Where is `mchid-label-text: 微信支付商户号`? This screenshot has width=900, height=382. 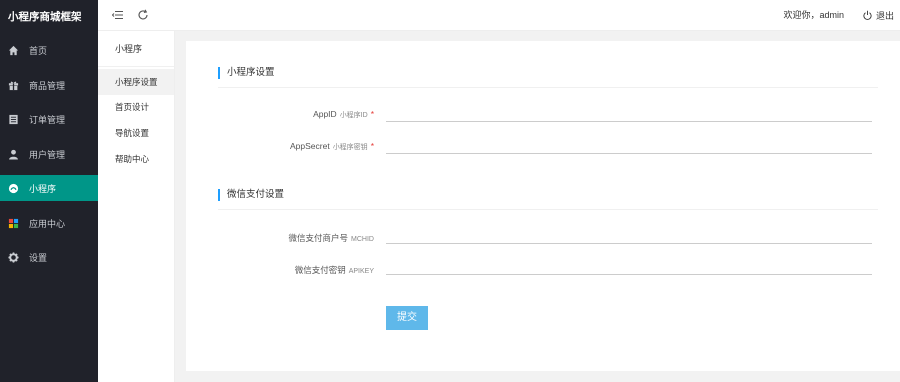 mchid-label-text: 微信支付商户号 is located at coordinates (318, 238).